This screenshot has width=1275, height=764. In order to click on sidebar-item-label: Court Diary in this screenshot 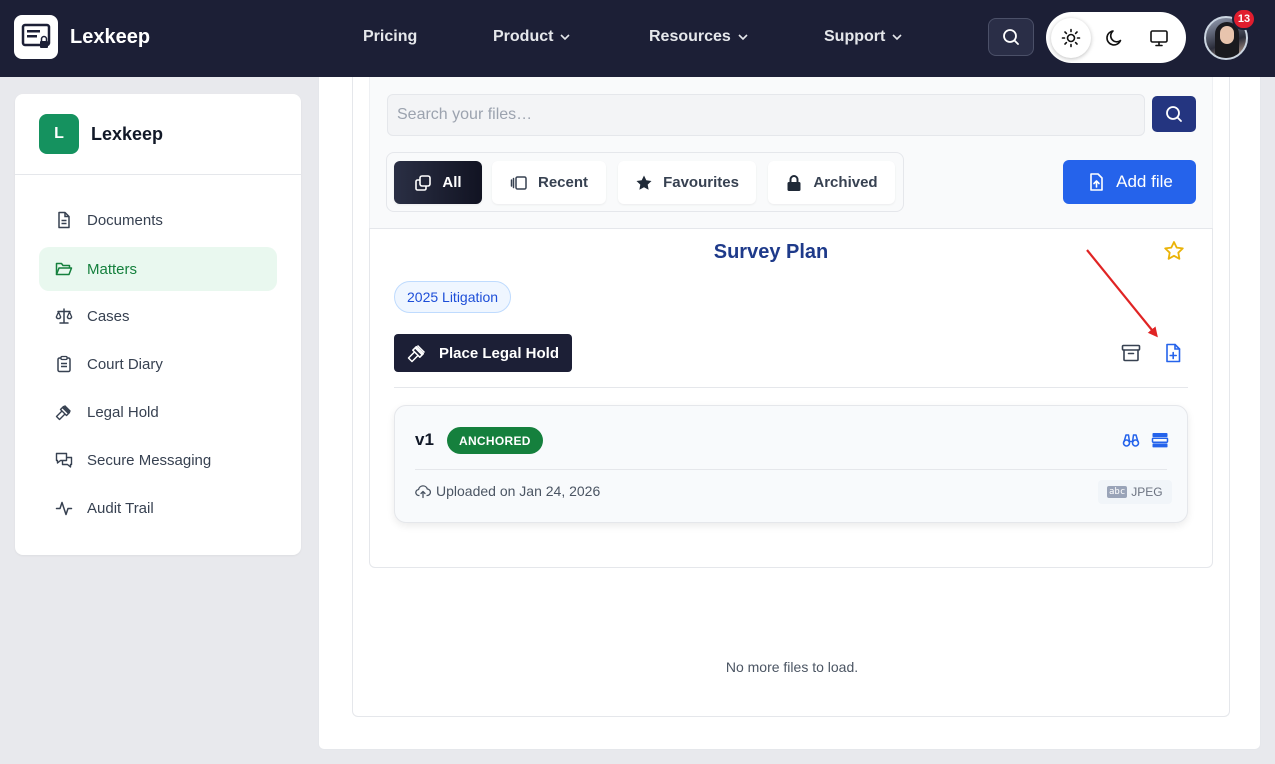, I will do `click(125, 364)`.